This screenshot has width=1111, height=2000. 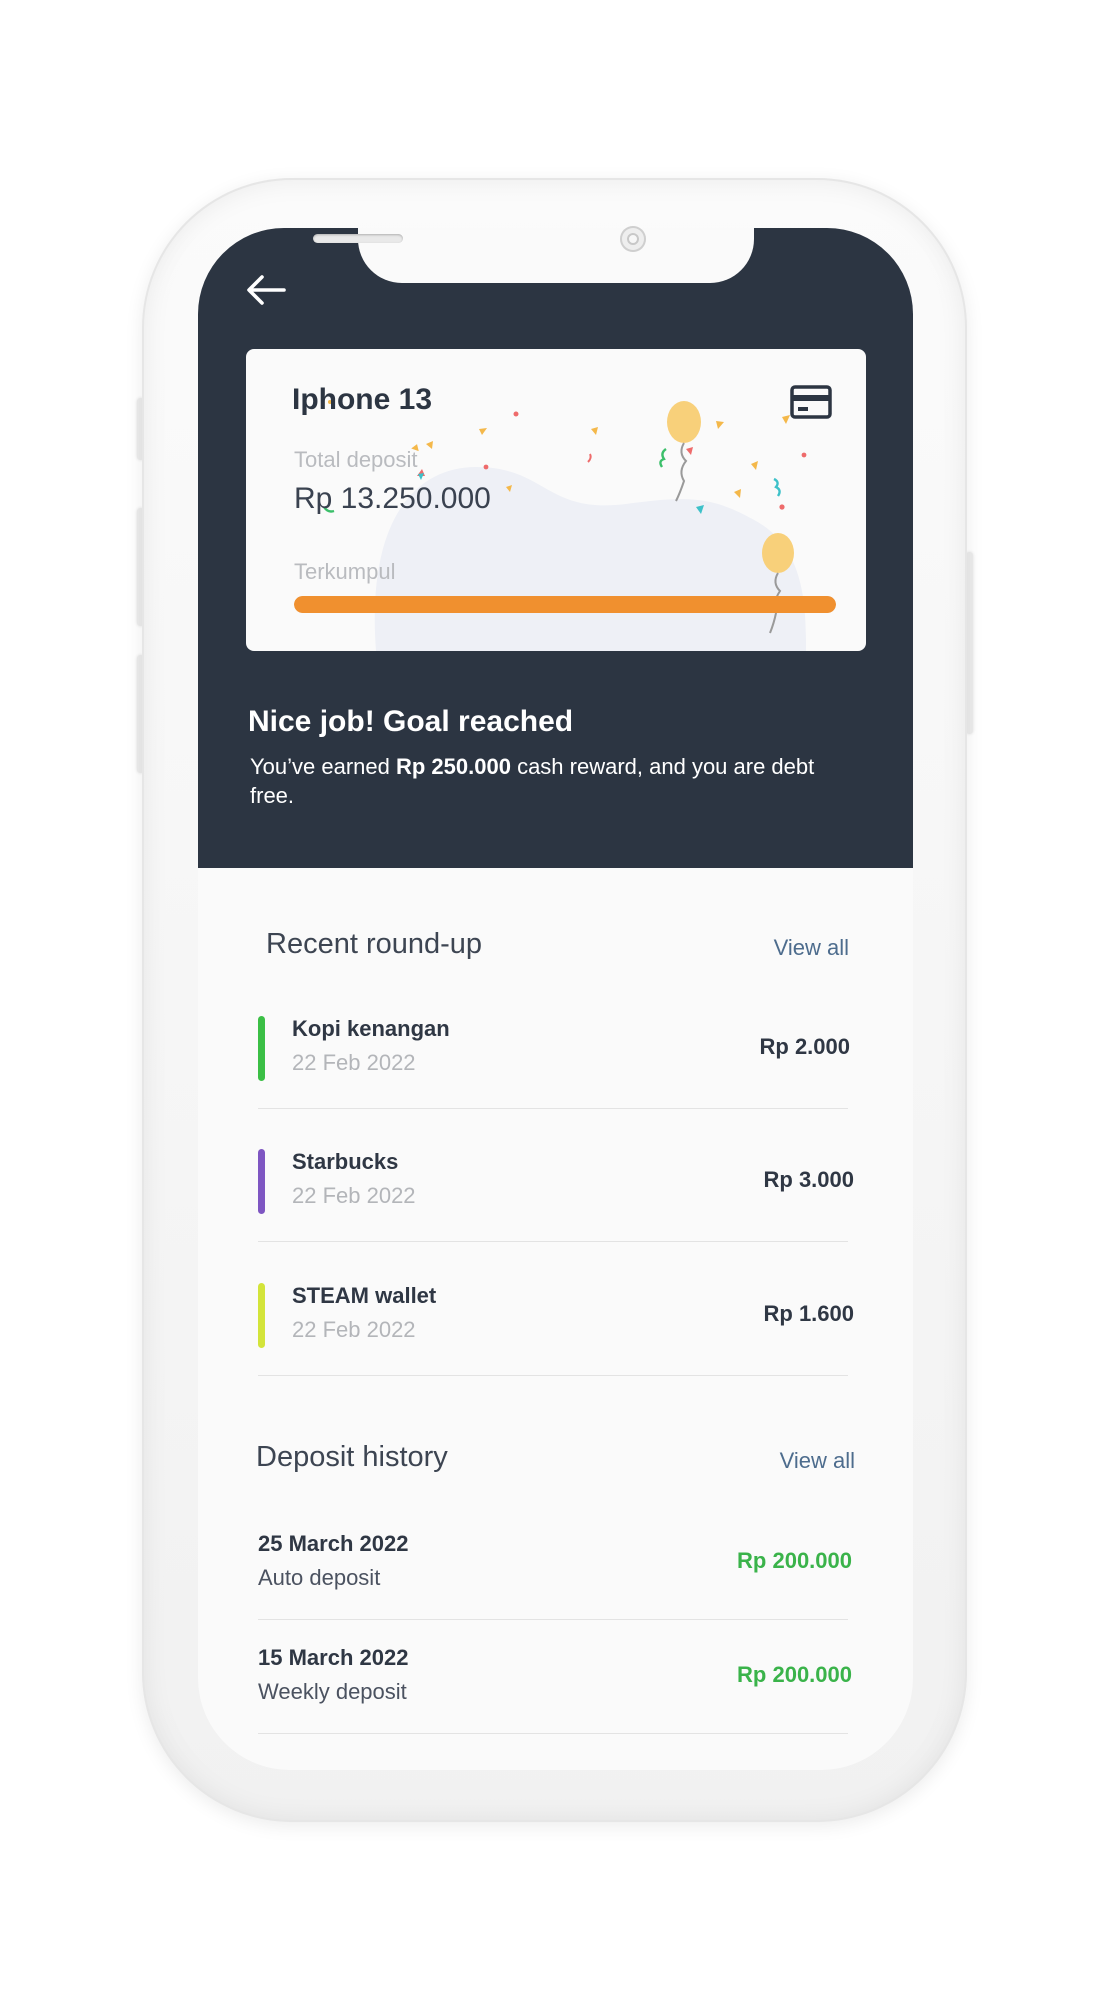 What do you see at coordinates (392, 498) in the screenshot?
I see `total-deposit-amount: Rp 13.250.000` at bounding box center [392, 498].